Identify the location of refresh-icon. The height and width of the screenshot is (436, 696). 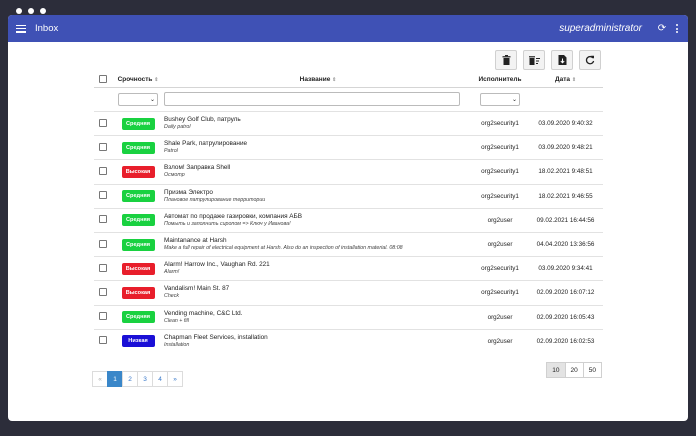
(590, 60).